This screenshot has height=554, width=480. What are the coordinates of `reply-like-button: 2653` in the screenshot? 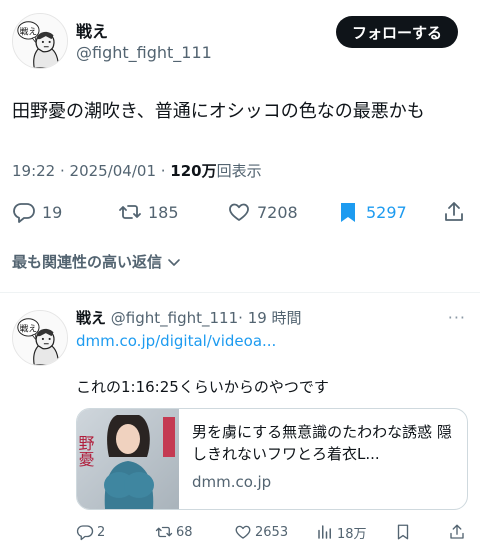 It's located at (261, 532).